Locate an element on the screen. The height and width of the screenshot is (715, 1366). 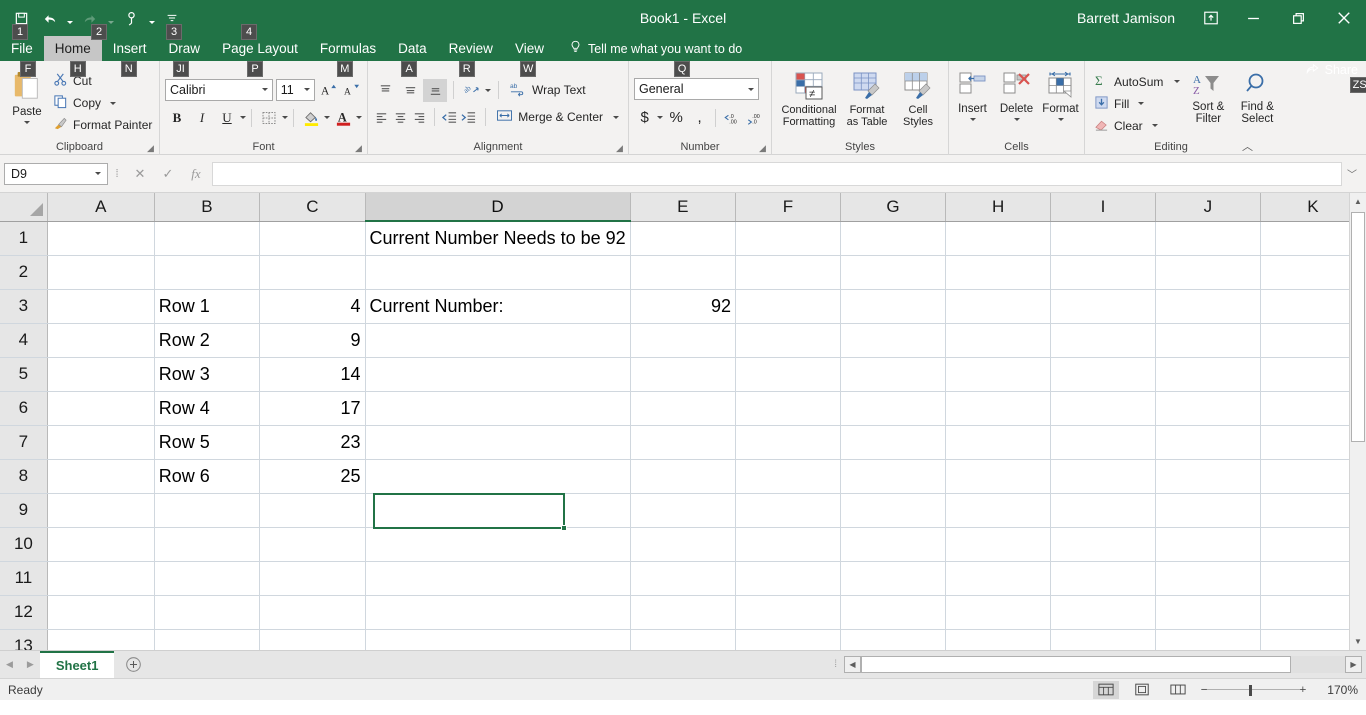
format-cells-button: Format is located at coordinates (1061, 104).